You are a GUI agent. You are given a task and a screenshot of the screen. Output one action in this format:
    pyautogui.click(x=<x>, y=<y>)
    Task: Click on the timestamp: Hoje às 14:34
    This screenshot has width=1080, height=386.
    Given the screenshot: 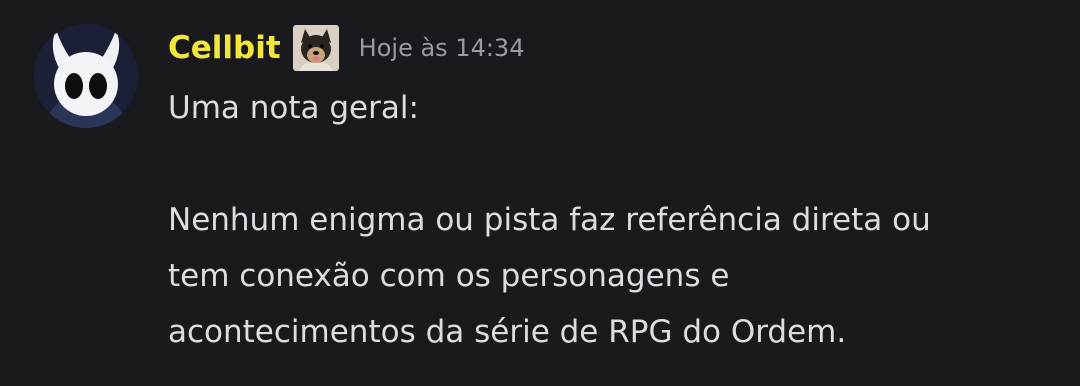 What is the action you would take?
    pyautogui.click(x=441, y=48)
    